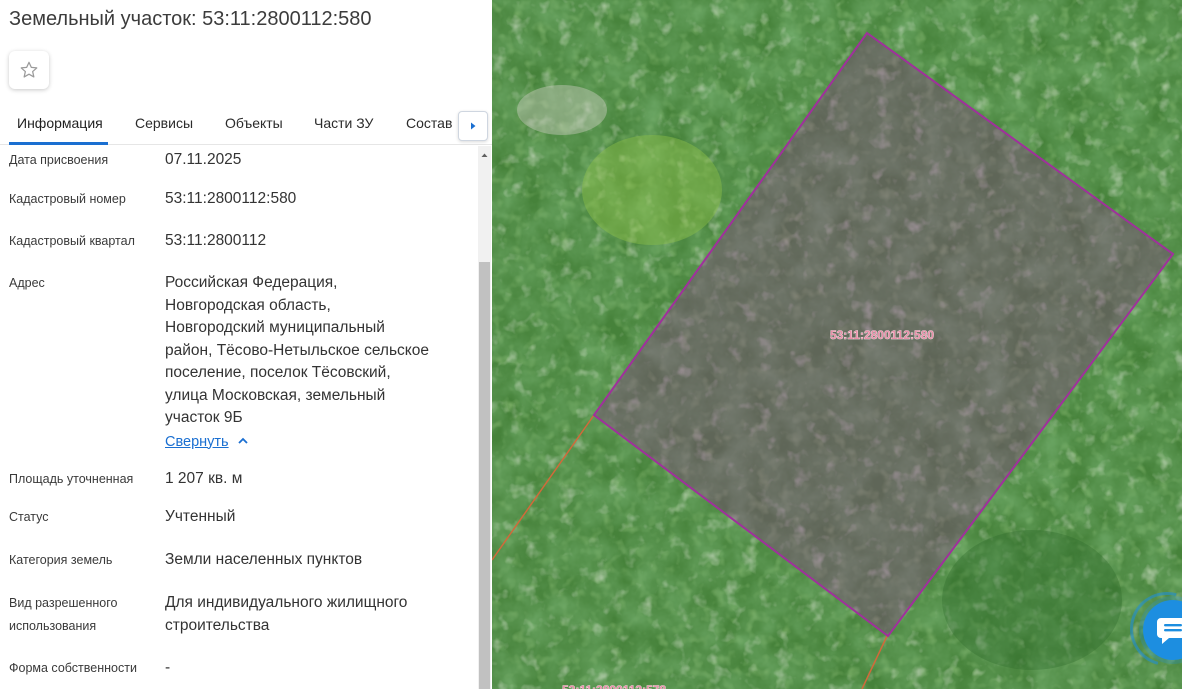 Image resolution: width=1182 pixels, height=689 pixels. What do you see at coordinates (204, 417) in the screenshot?
I see `address-line: участок 9Б` at bounding box center [204, 417].